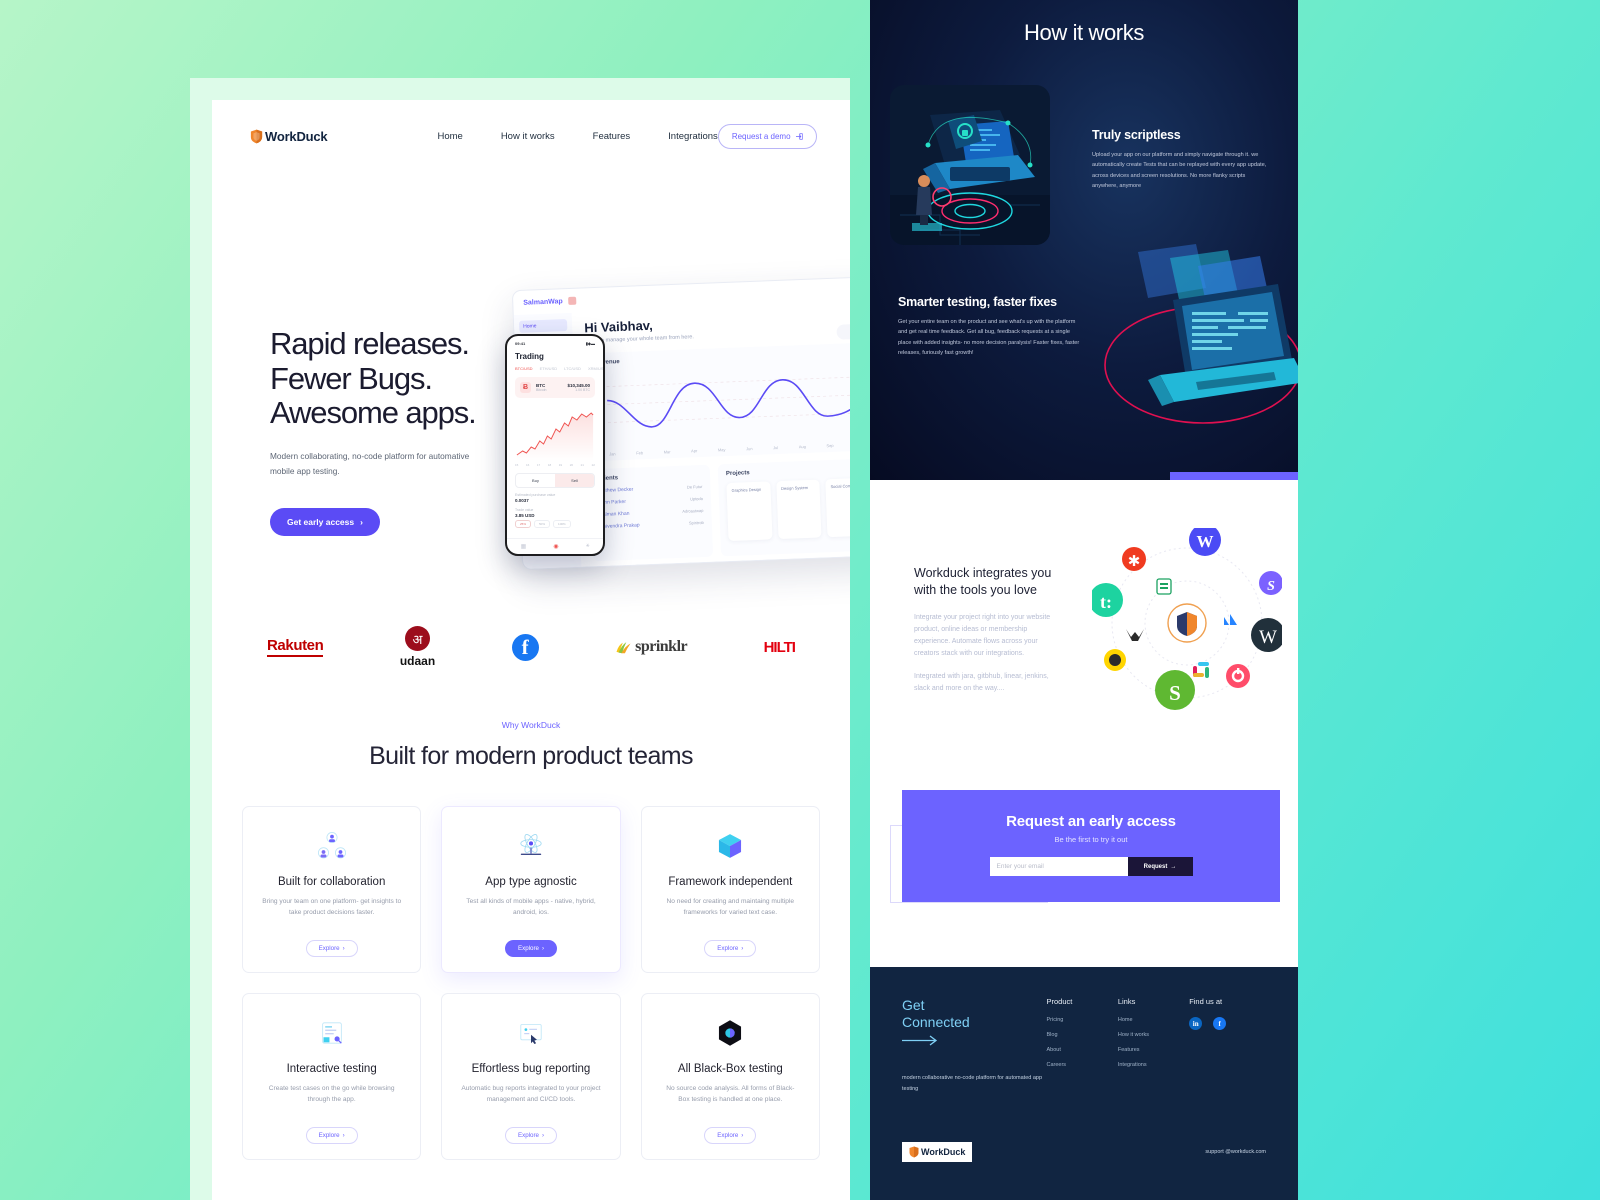 The image size is (1600, 1200). What do you see at coordinates (555, 546) in the screenshot?
I see `trade-circle-icon: ◉` at bounding box center [555, 546].